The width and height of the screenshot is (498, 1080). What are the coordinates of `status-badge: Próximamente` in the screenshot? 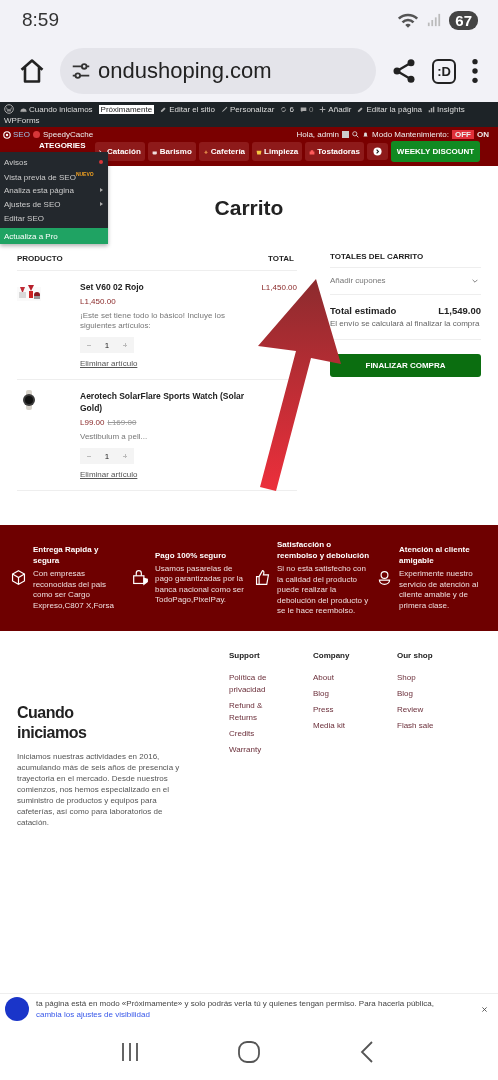 It's located at (126, 109).